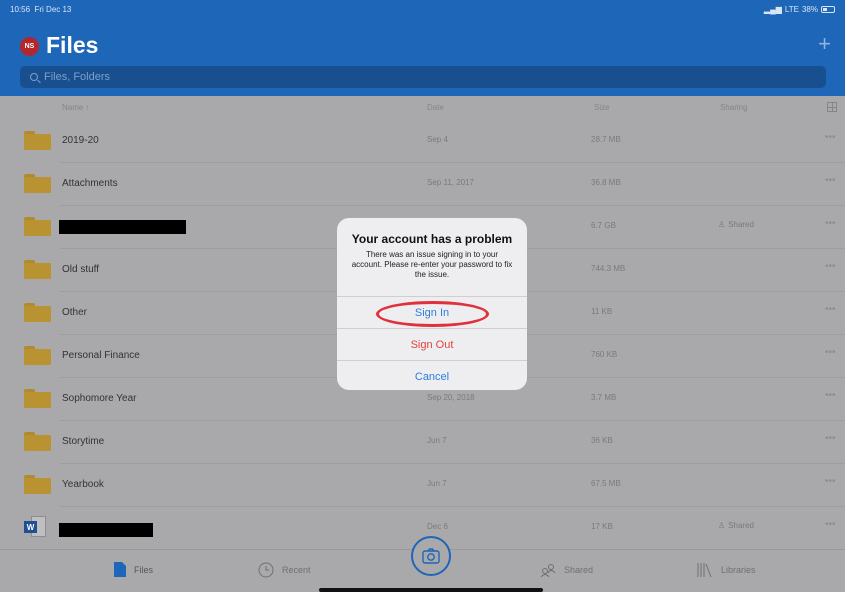 The height and width of the screenshot is (592, 845). I want to click on file-name: Old stuff, so click(81, 269).